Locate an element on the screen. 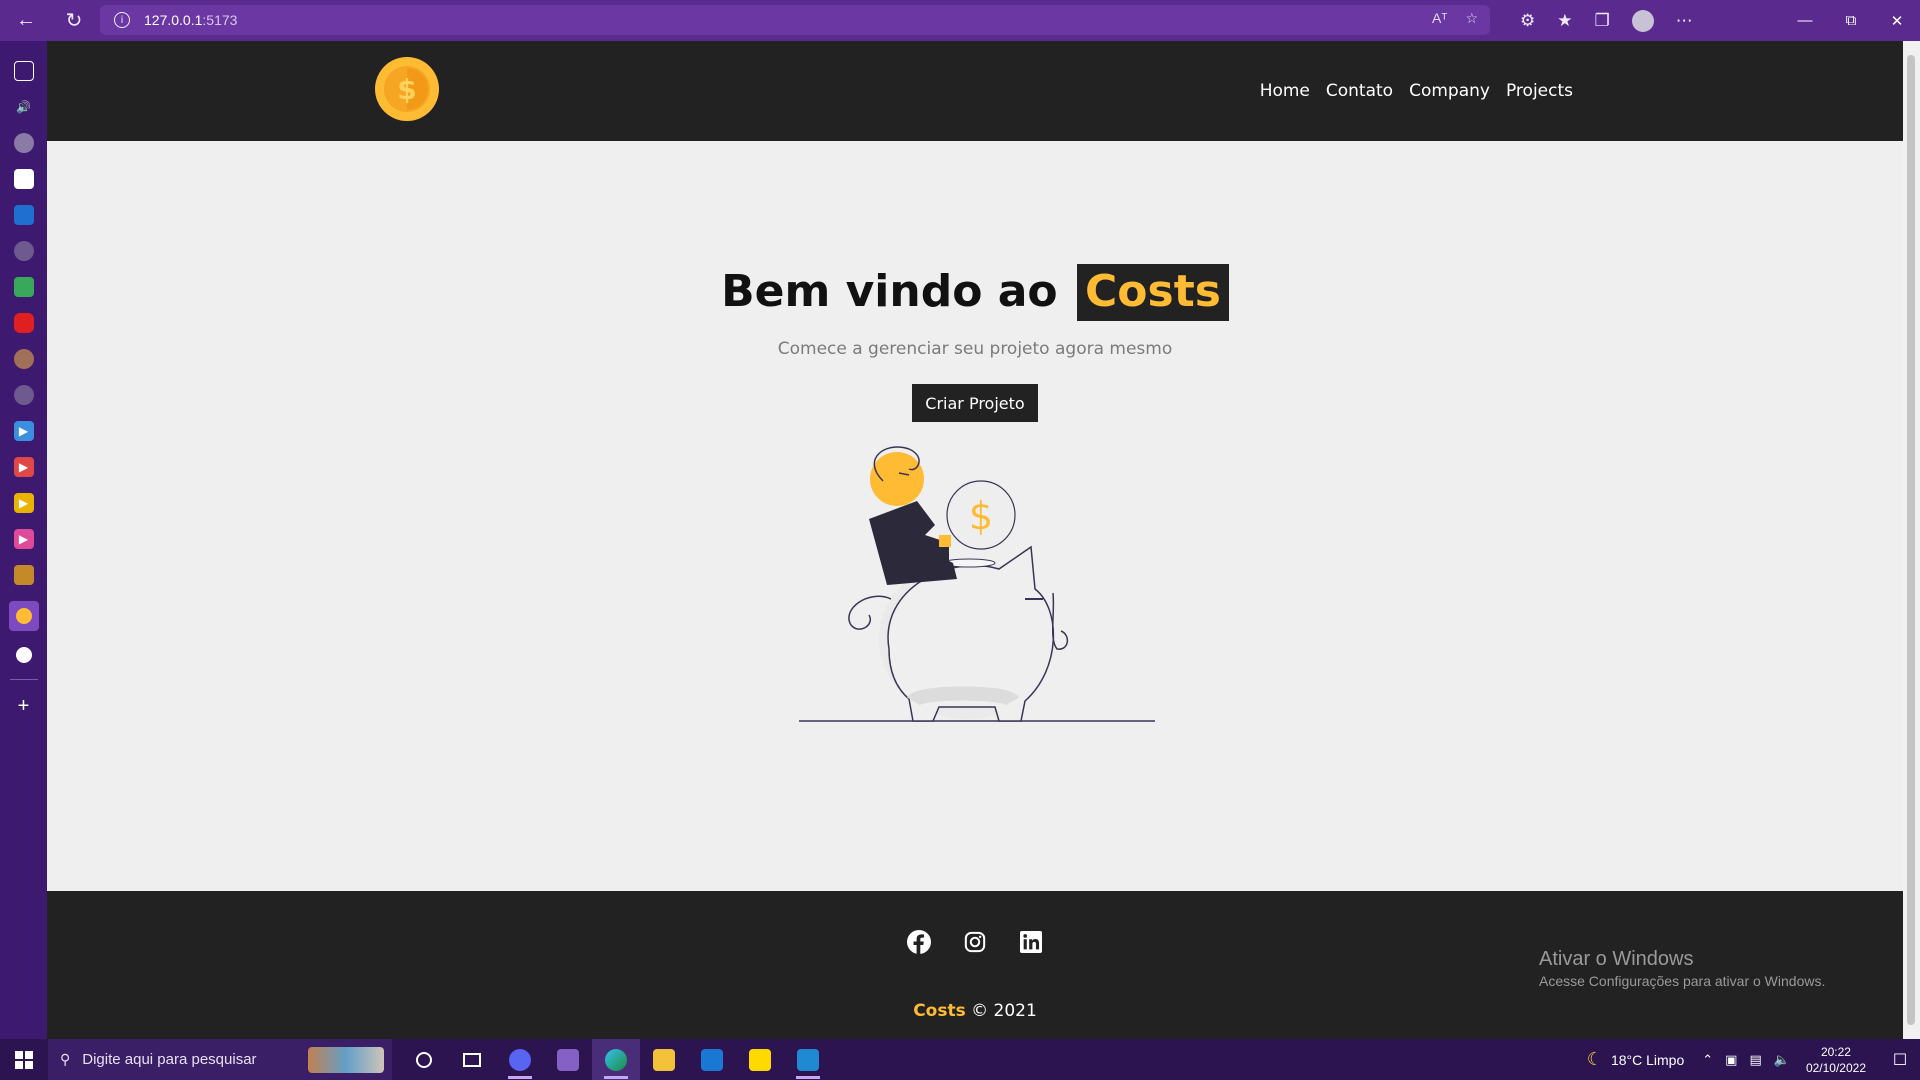 This screenshot has height=1080, width=1920. facebook-icon is located at coordinates (919, 942).